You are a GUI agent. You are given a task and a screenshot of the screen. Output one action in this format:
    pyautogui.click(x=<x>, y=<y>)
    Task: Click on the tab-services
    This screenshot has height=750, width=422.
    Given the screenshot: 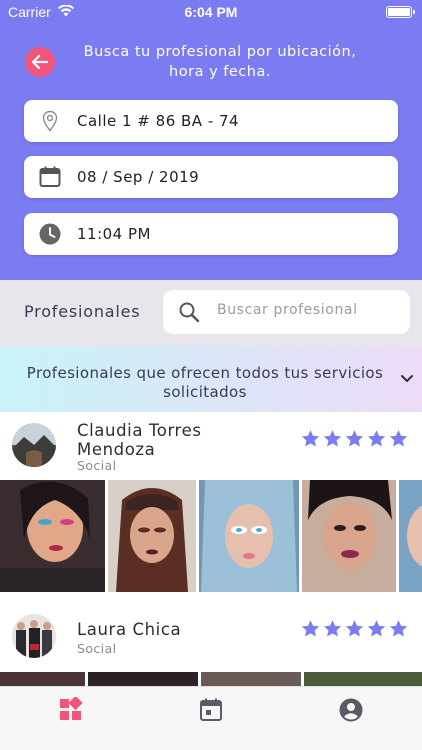 What is the action you would take?
    pyautogui.click(x=71, y=710)
    